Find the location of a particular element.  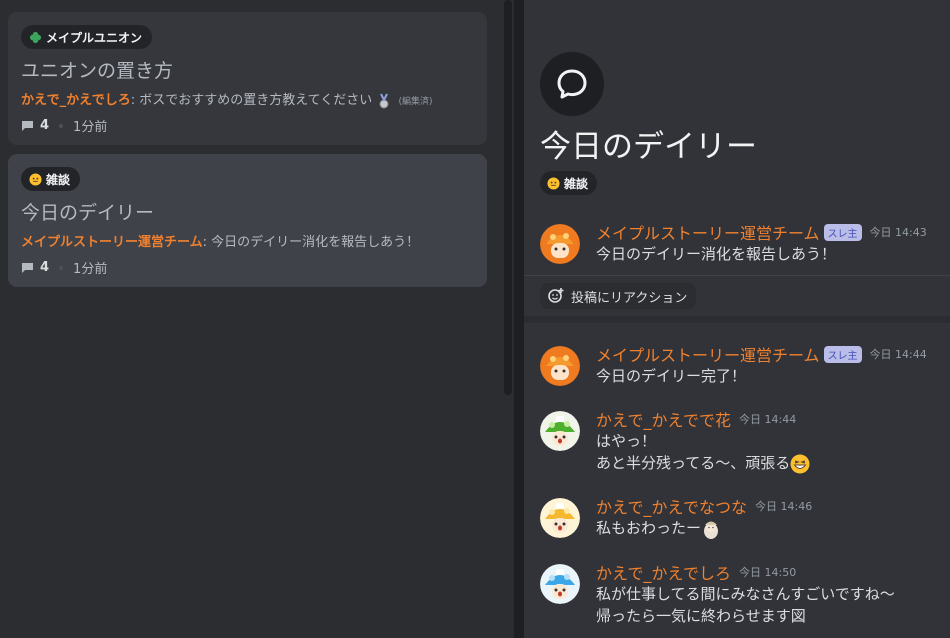

message-text: 今日のデイリー完了！ is located at coordinates (671, 376).